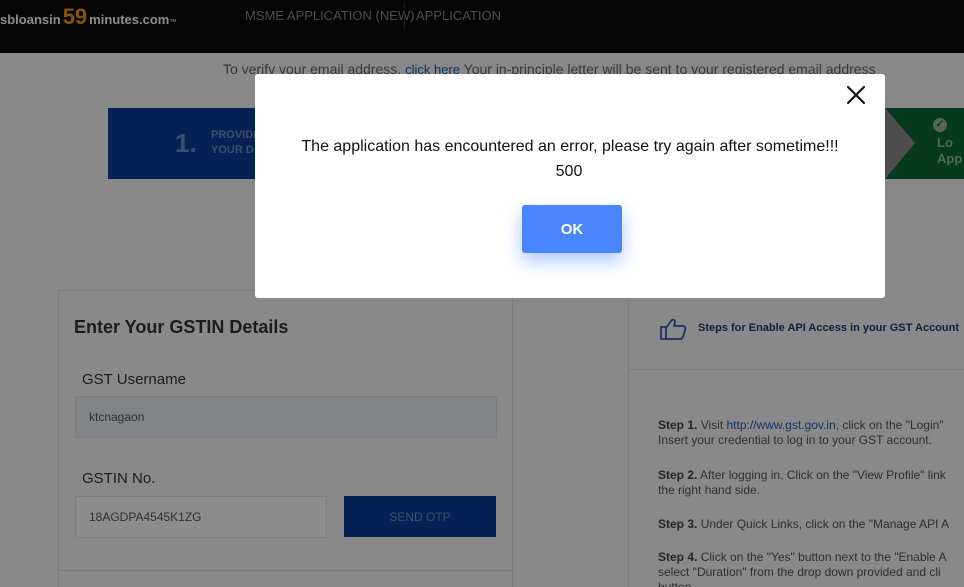 This screenshot has height=587, width=964. I want to click on close-button, so click(856, 95).